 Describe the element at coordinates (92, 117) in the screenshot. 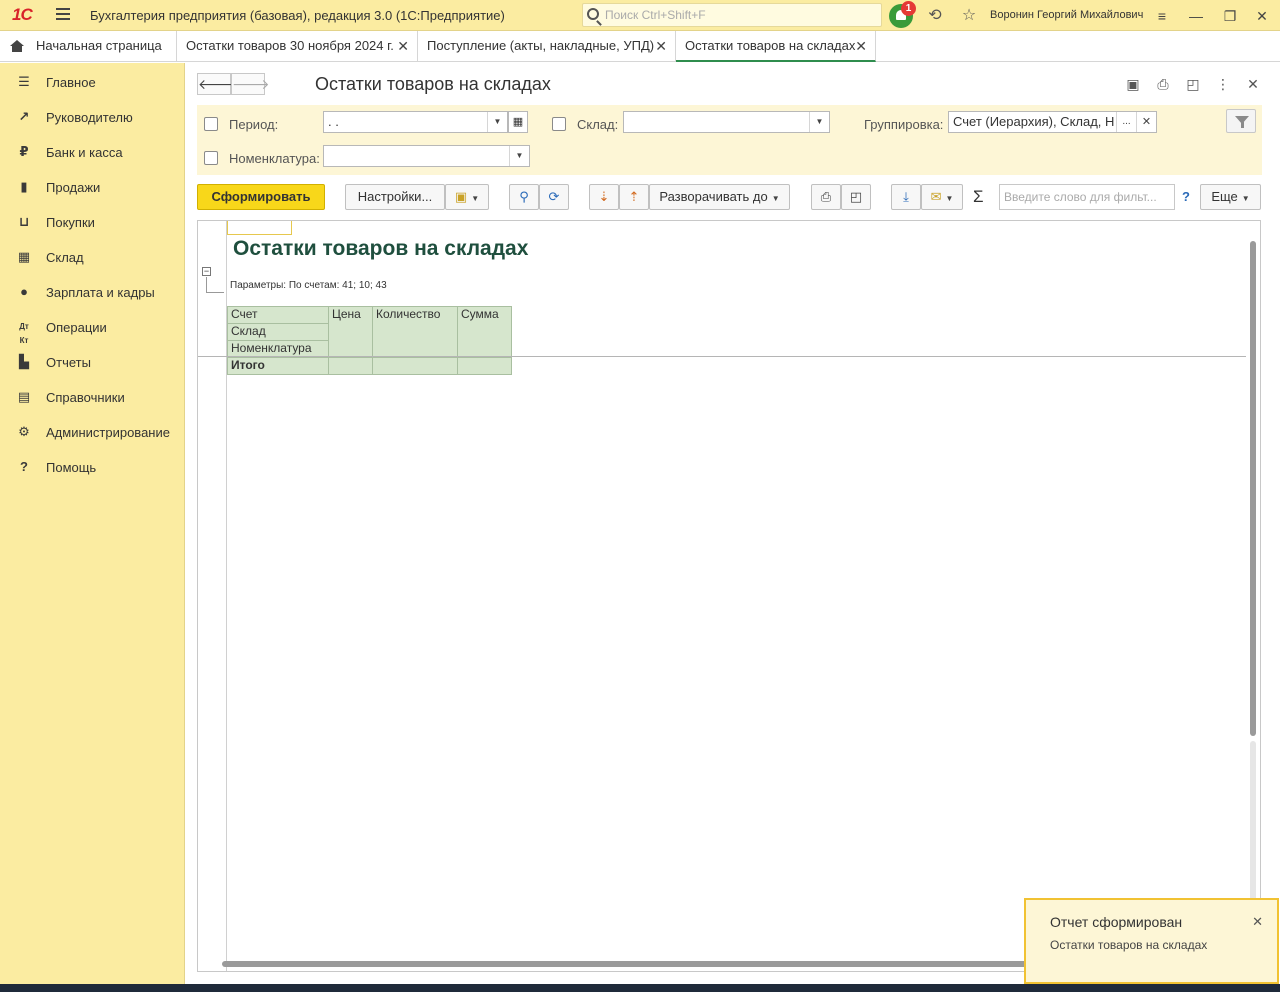

I see `sidebar-item-manager: ↗ Руководителю` at that location.